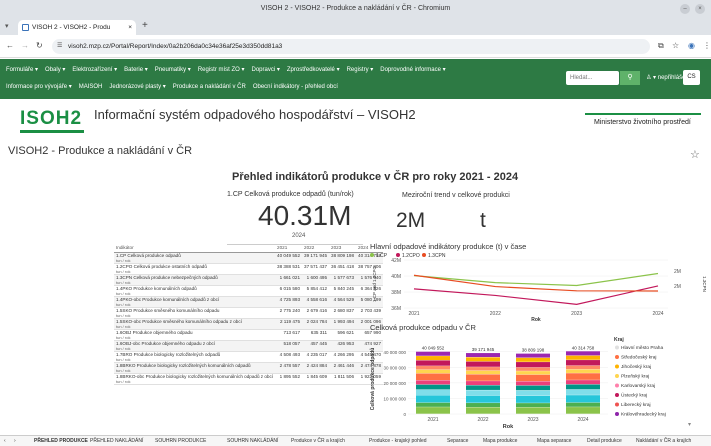 The height and width of the screenshot is (446, 711). What do you see at coordinates (700, 9) in the screenshot?
I see `close-icon: ×` at bounding box center [700, 9].